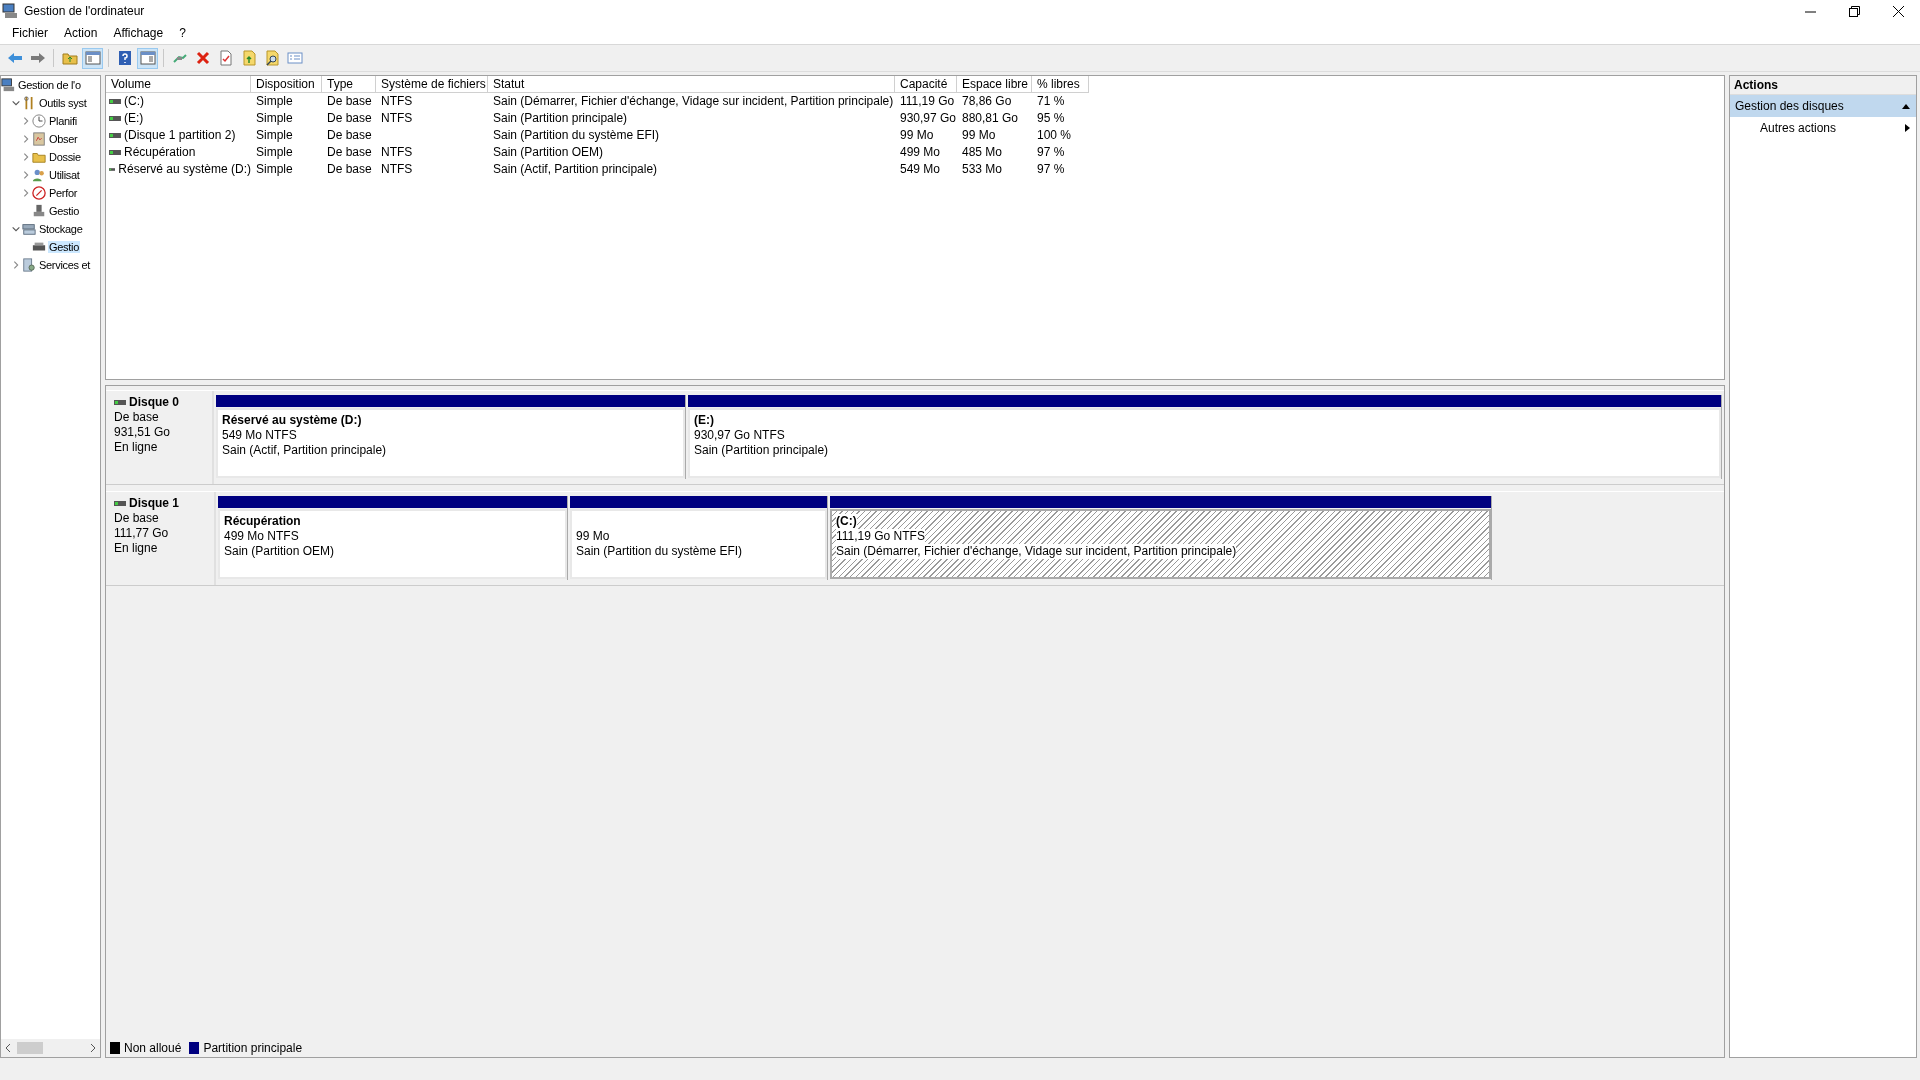 This screenshot has height=1080, width=1920. What do you see at coordinates (994, 84) in the screenshot?
I see `column-header: Espace libre` at bounding box center [994, 84].